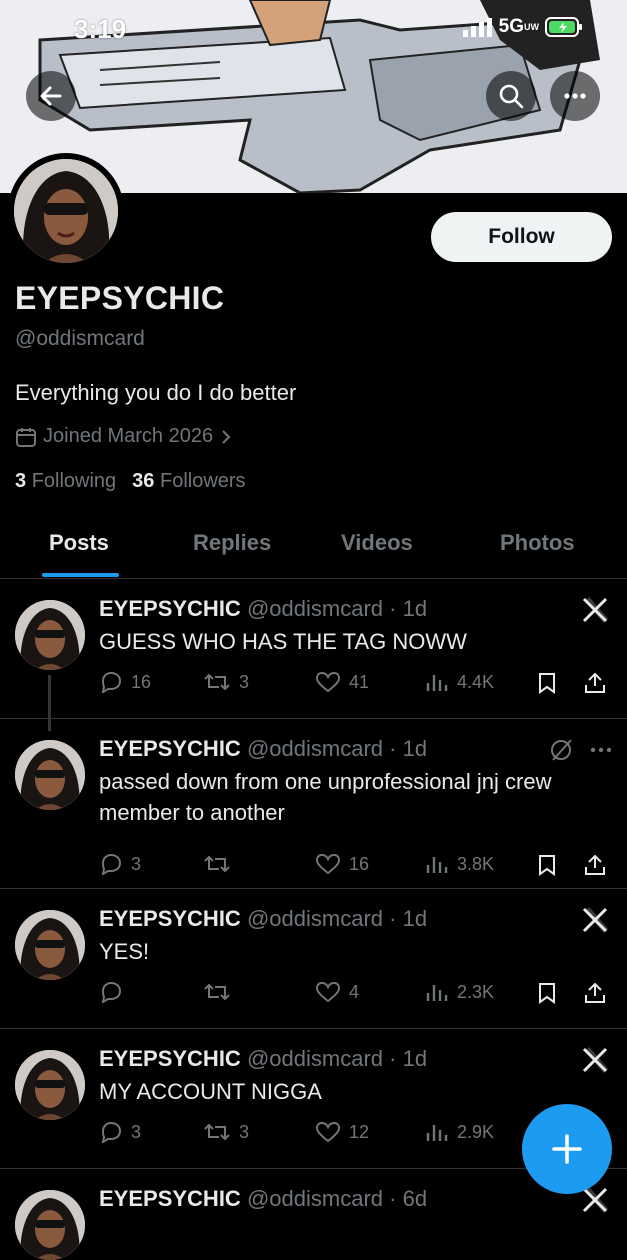  I want to click on post-text: MY ACCOUNT NIGGA, so click(210, 1091).